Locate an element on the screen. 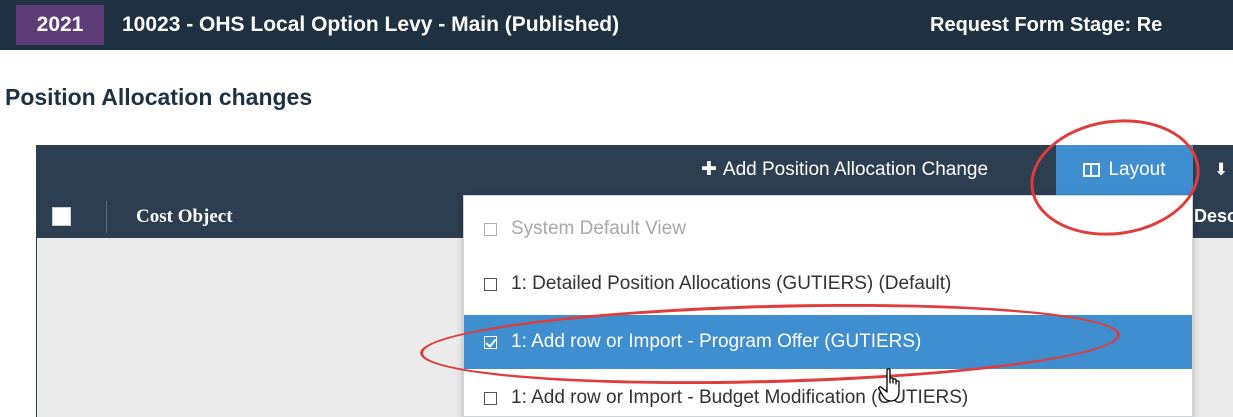 Image resolution: width=1233 pixels, height=417 pixels. hand-pointer-cursor-icon is located at coordinates (889, 385).